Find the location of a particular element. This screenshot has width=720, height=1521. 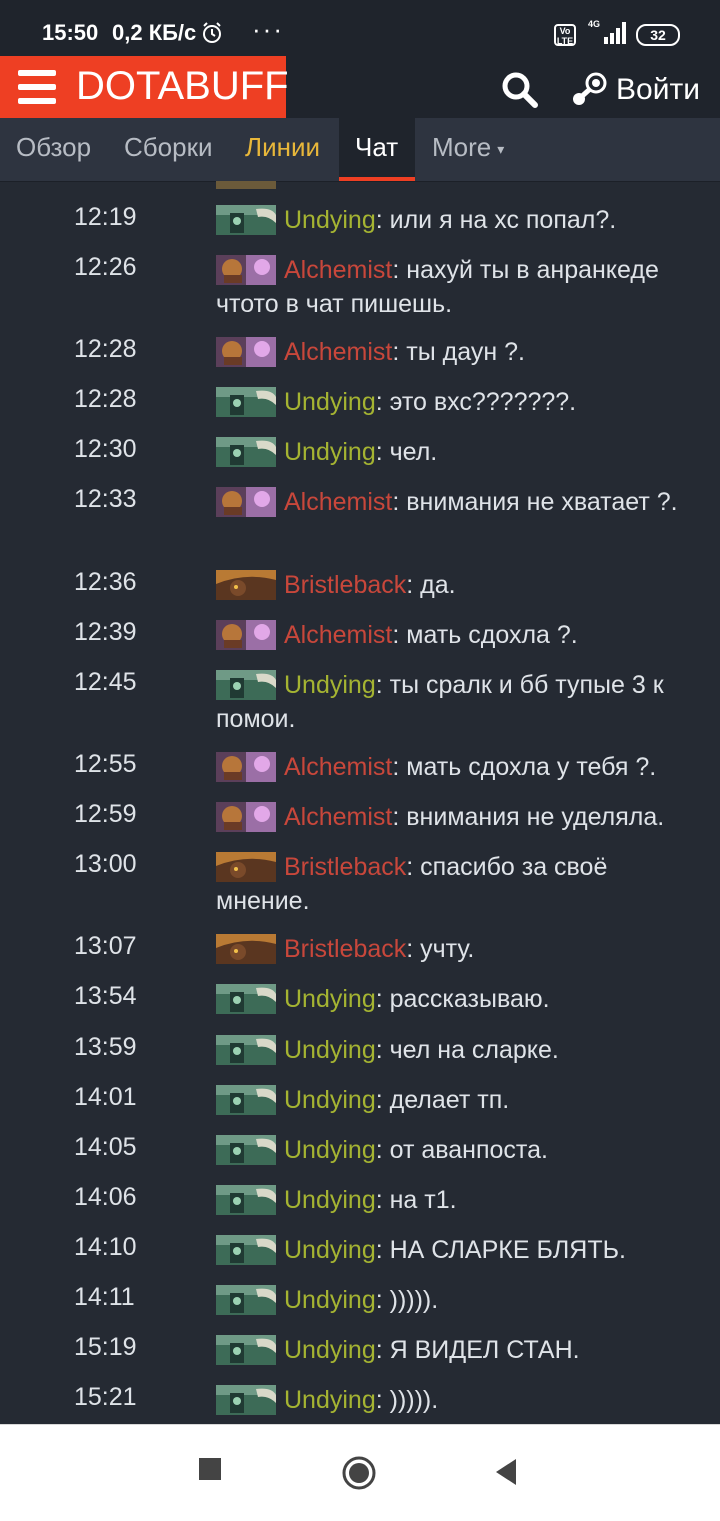

home-icon is located at coordinates (359, 1473).